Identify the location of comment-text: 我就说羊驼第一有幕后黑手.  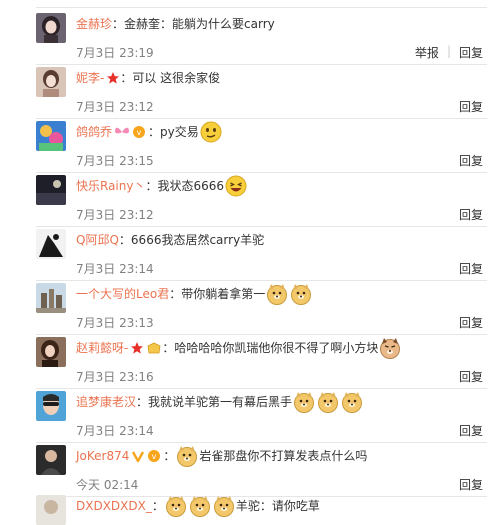
(220, 402).